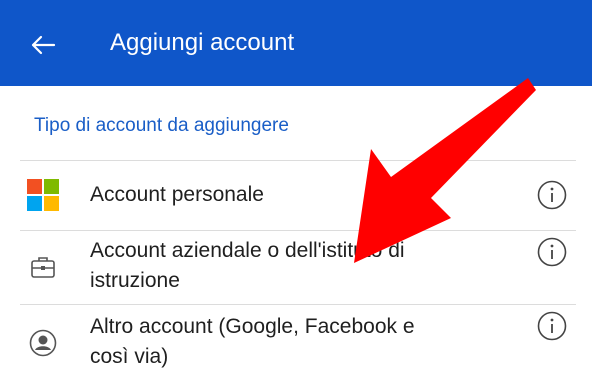 The image size is (592, 379). Describe the element at coordinates (202, 42) in the screenshot. I see `page-title: Aggiungi account` at that location.